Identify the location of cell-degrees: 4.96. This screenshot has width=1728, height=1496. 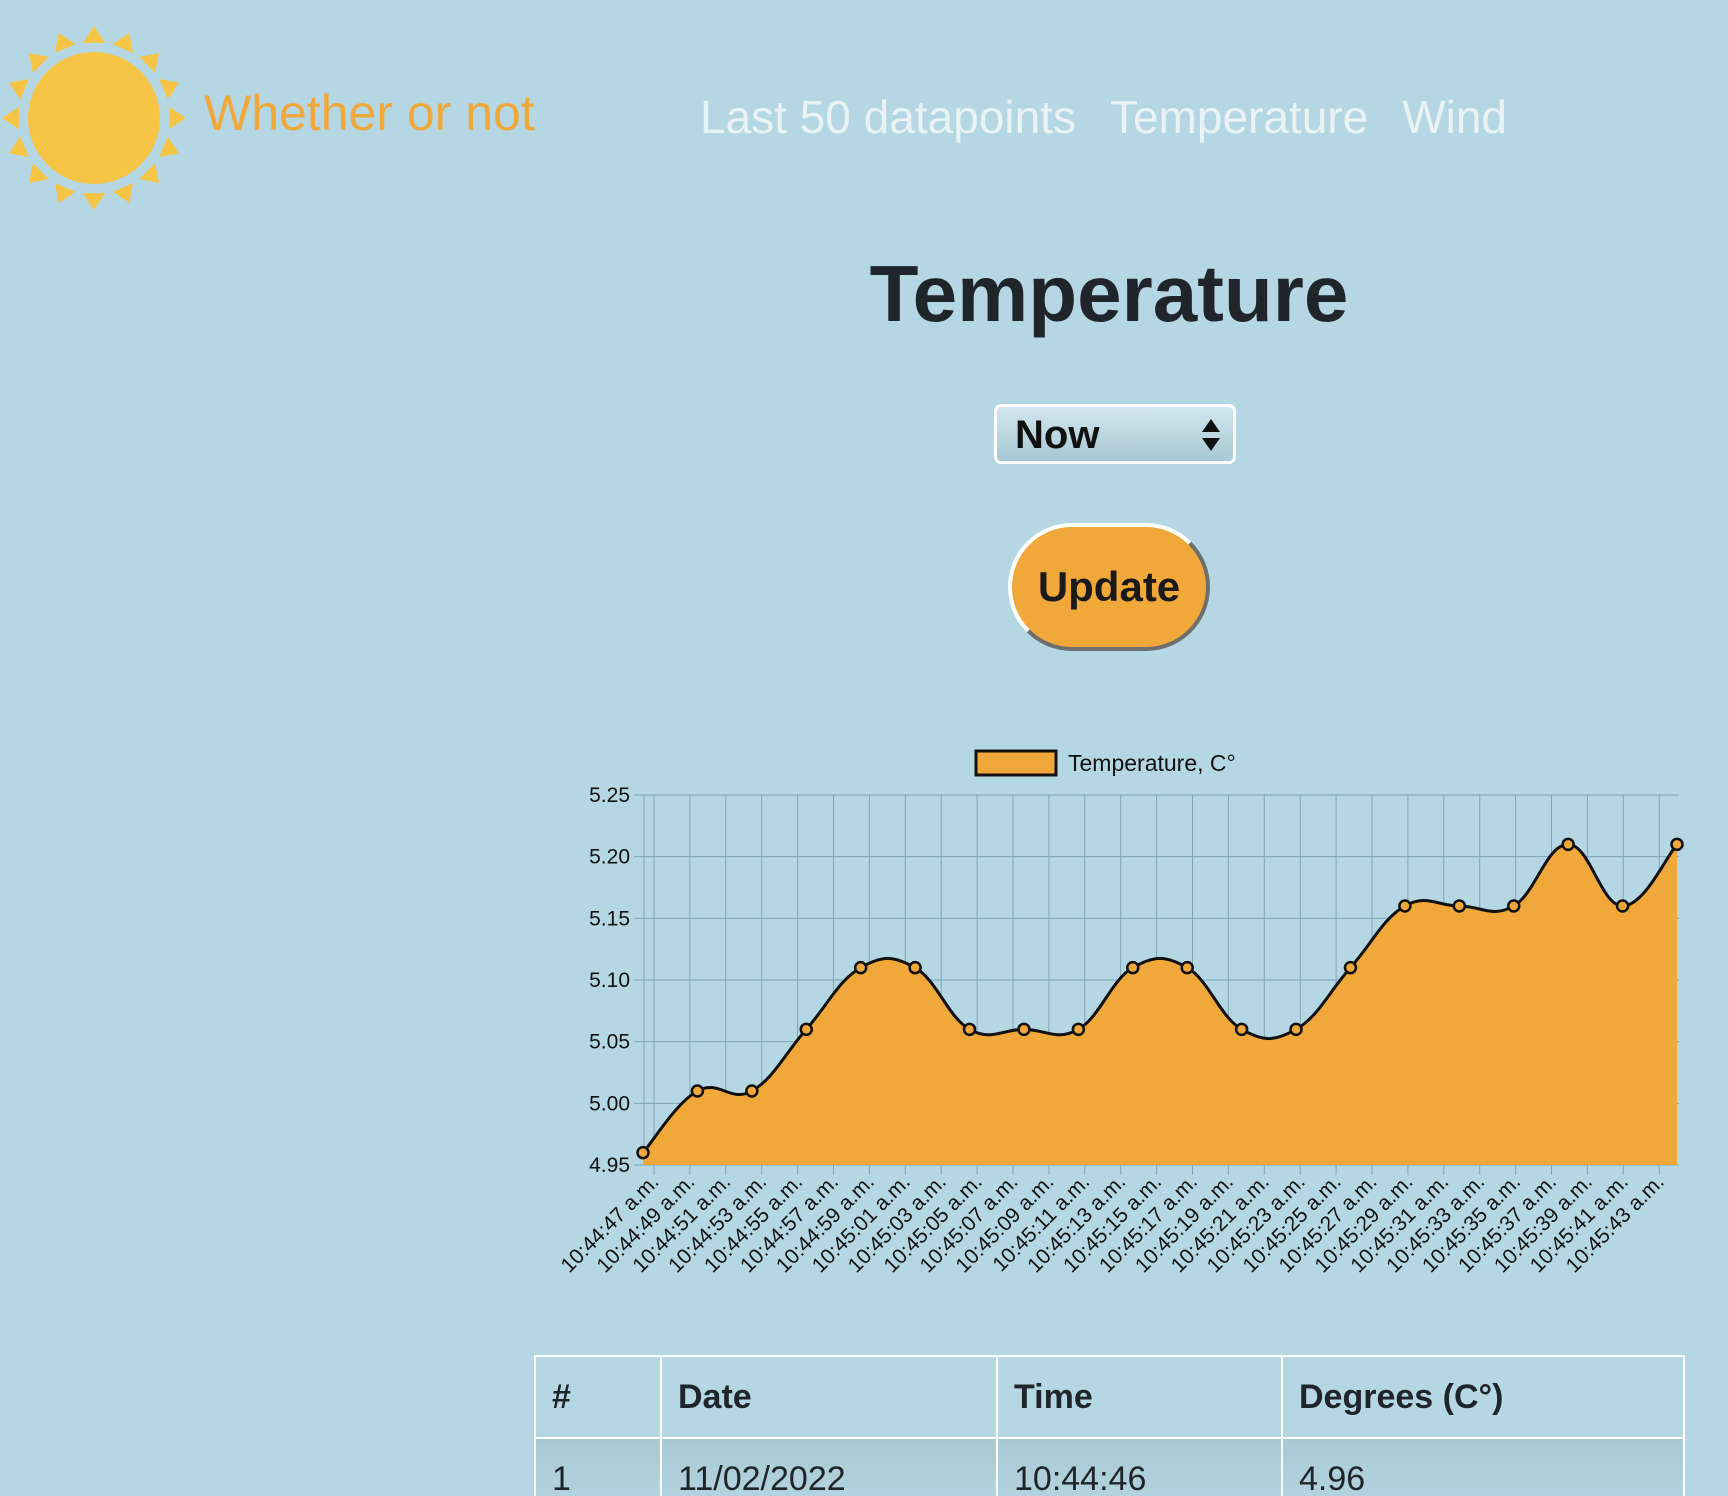
(1483, 1466).